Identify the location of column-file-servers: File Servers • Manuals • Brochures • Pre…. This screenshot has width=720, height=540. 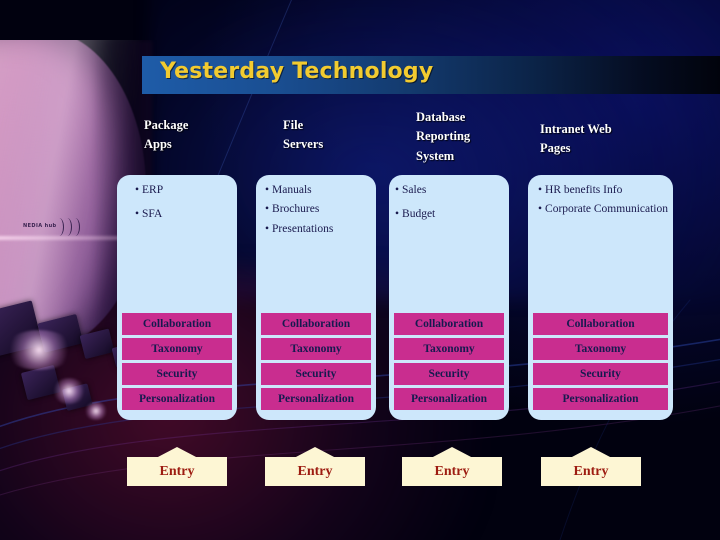
(316, 270).